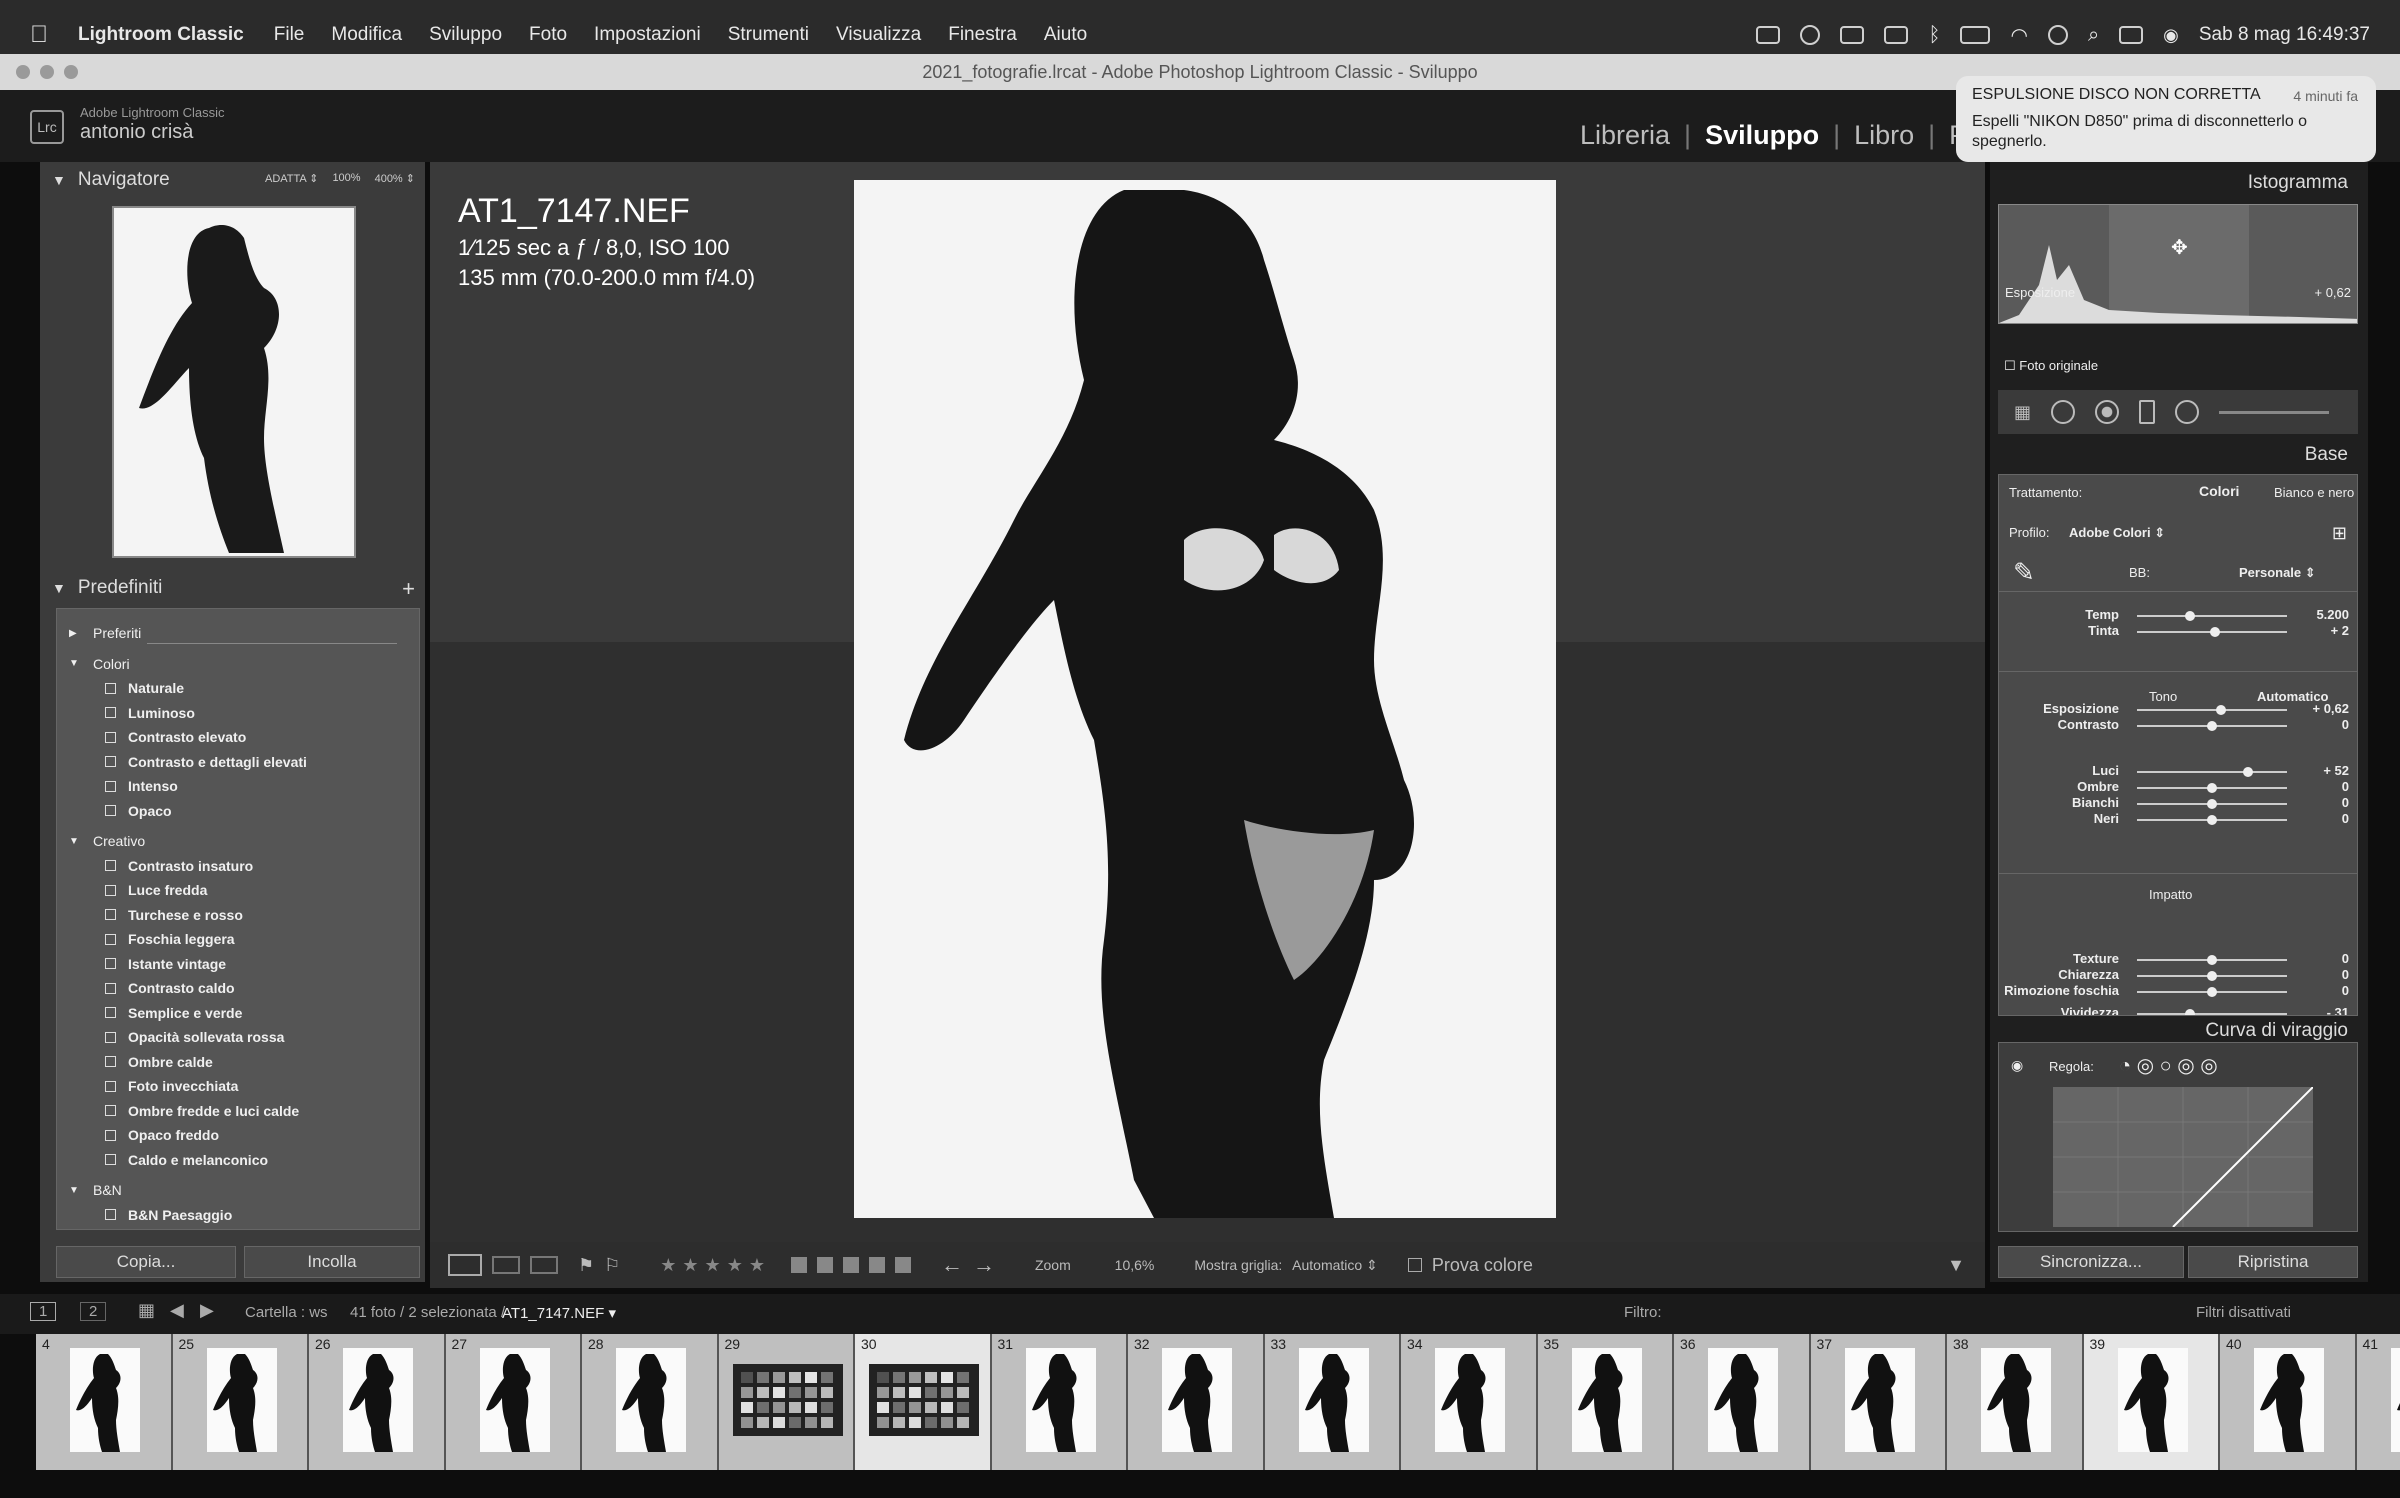  What do you see at coordinates (2117, 533) in the screenshot?
I see `profile-select: Adobe Colori ⇕` at bounding box center [2117, 533].